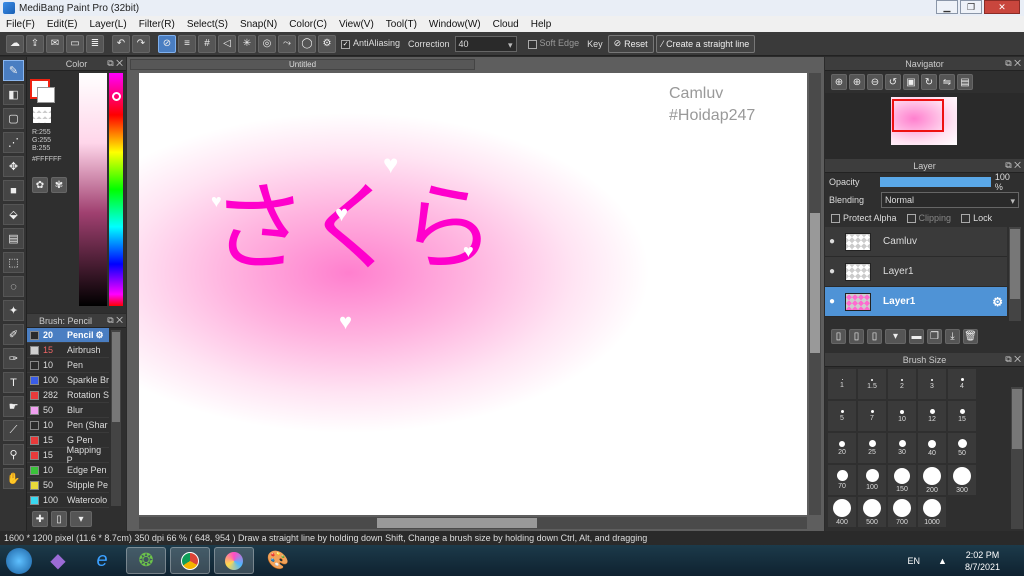 Image resolution: width=1024 pixels, height=576 pixels. Describe the element at coordinates (68, 485) in the screenshot. I see `brush-item-stipple: 50 Stipple Pe` at that location.